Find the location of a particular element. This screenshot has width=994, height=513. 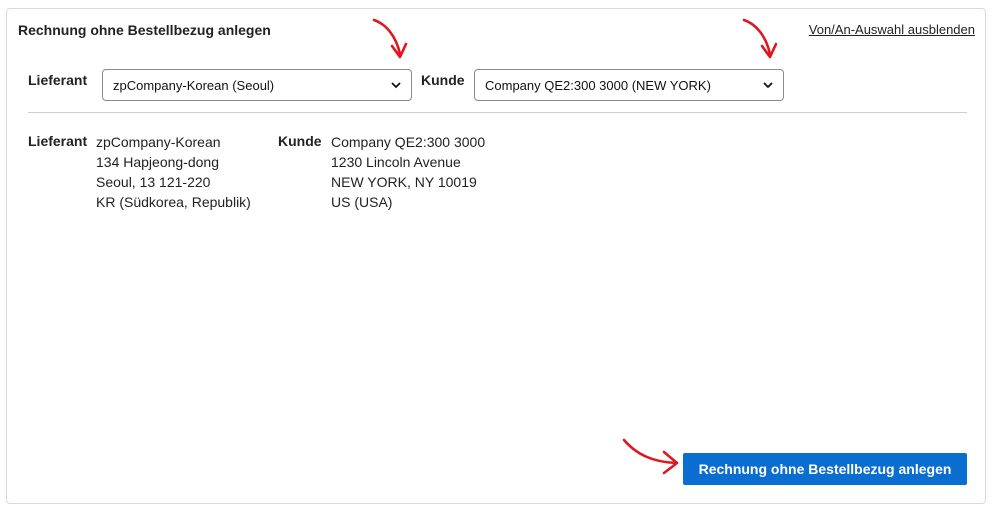

supplier-select-value: zpCompany-Korean (Seoul) is located at coordinates (194, 85).